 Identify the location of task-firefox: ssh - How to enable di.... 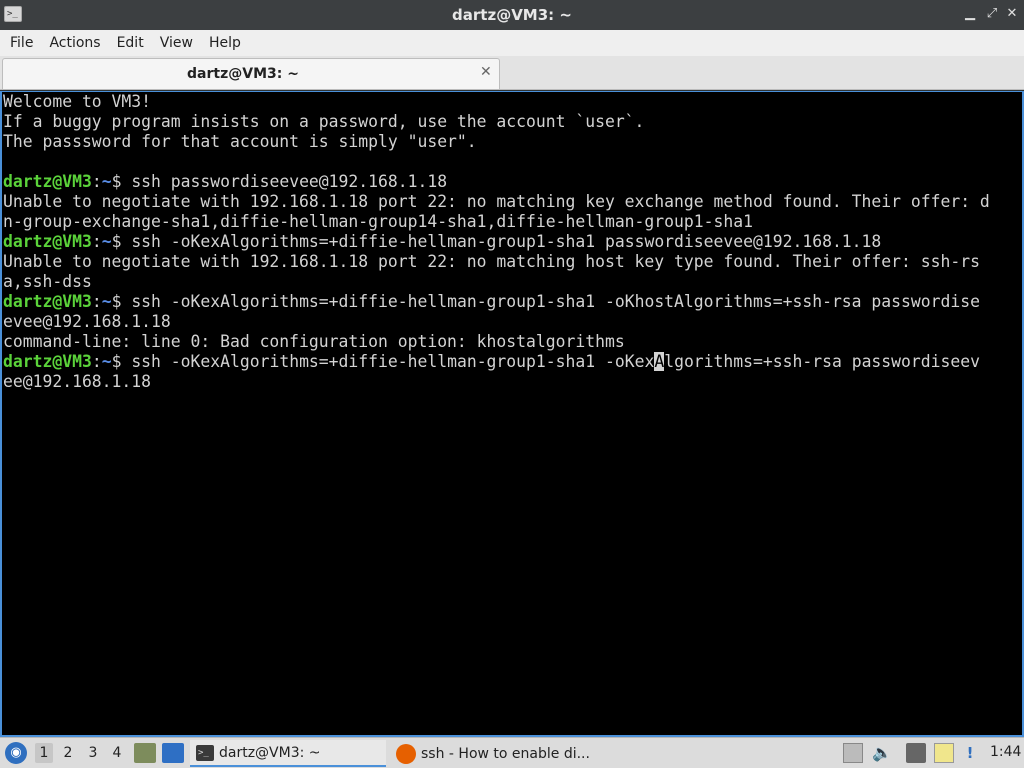
(490, 753).